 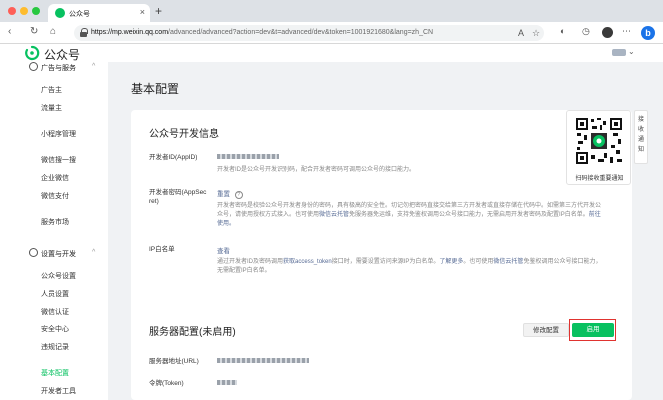 I want to click on side-tab-char: 接, so click(x=640, y=120).